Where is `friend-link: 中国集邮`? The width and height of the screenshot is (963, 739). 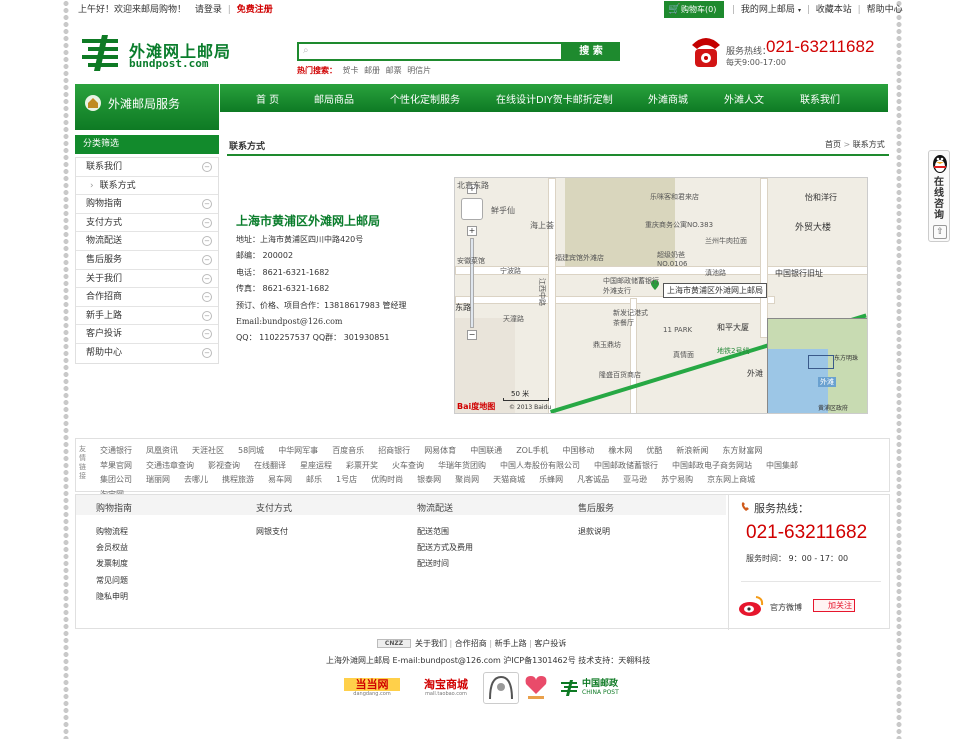
friend-link: 中国集邮 is located at coordinates (782, 465).